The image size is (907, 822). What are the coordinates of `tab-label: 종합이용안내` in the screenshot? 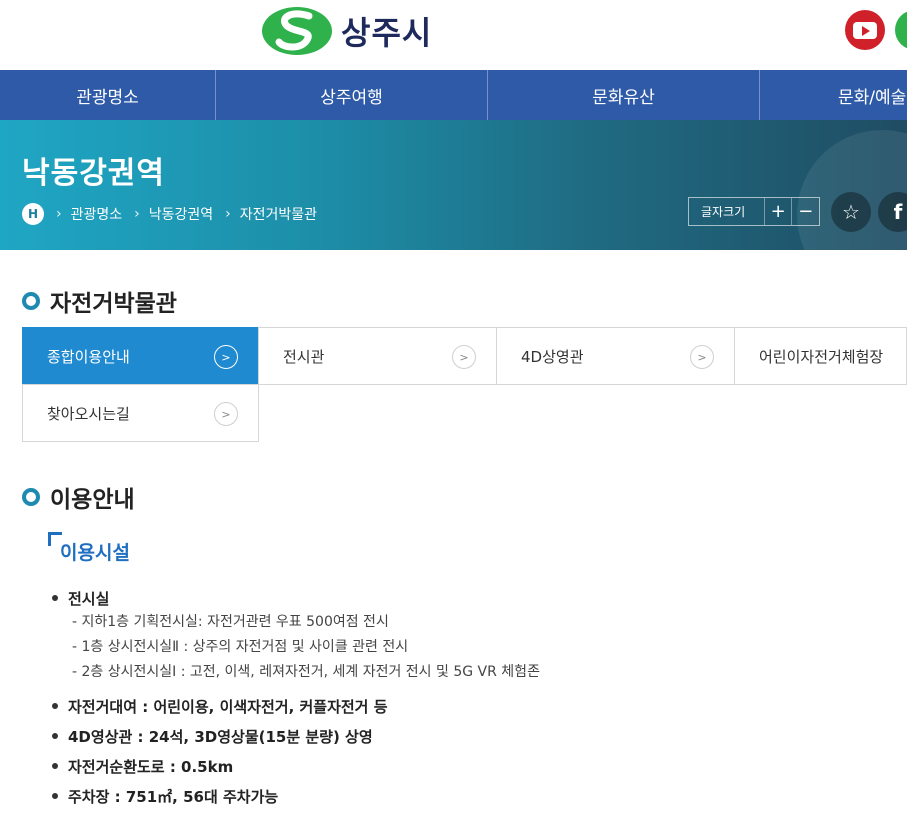 It's located at (88, 356).